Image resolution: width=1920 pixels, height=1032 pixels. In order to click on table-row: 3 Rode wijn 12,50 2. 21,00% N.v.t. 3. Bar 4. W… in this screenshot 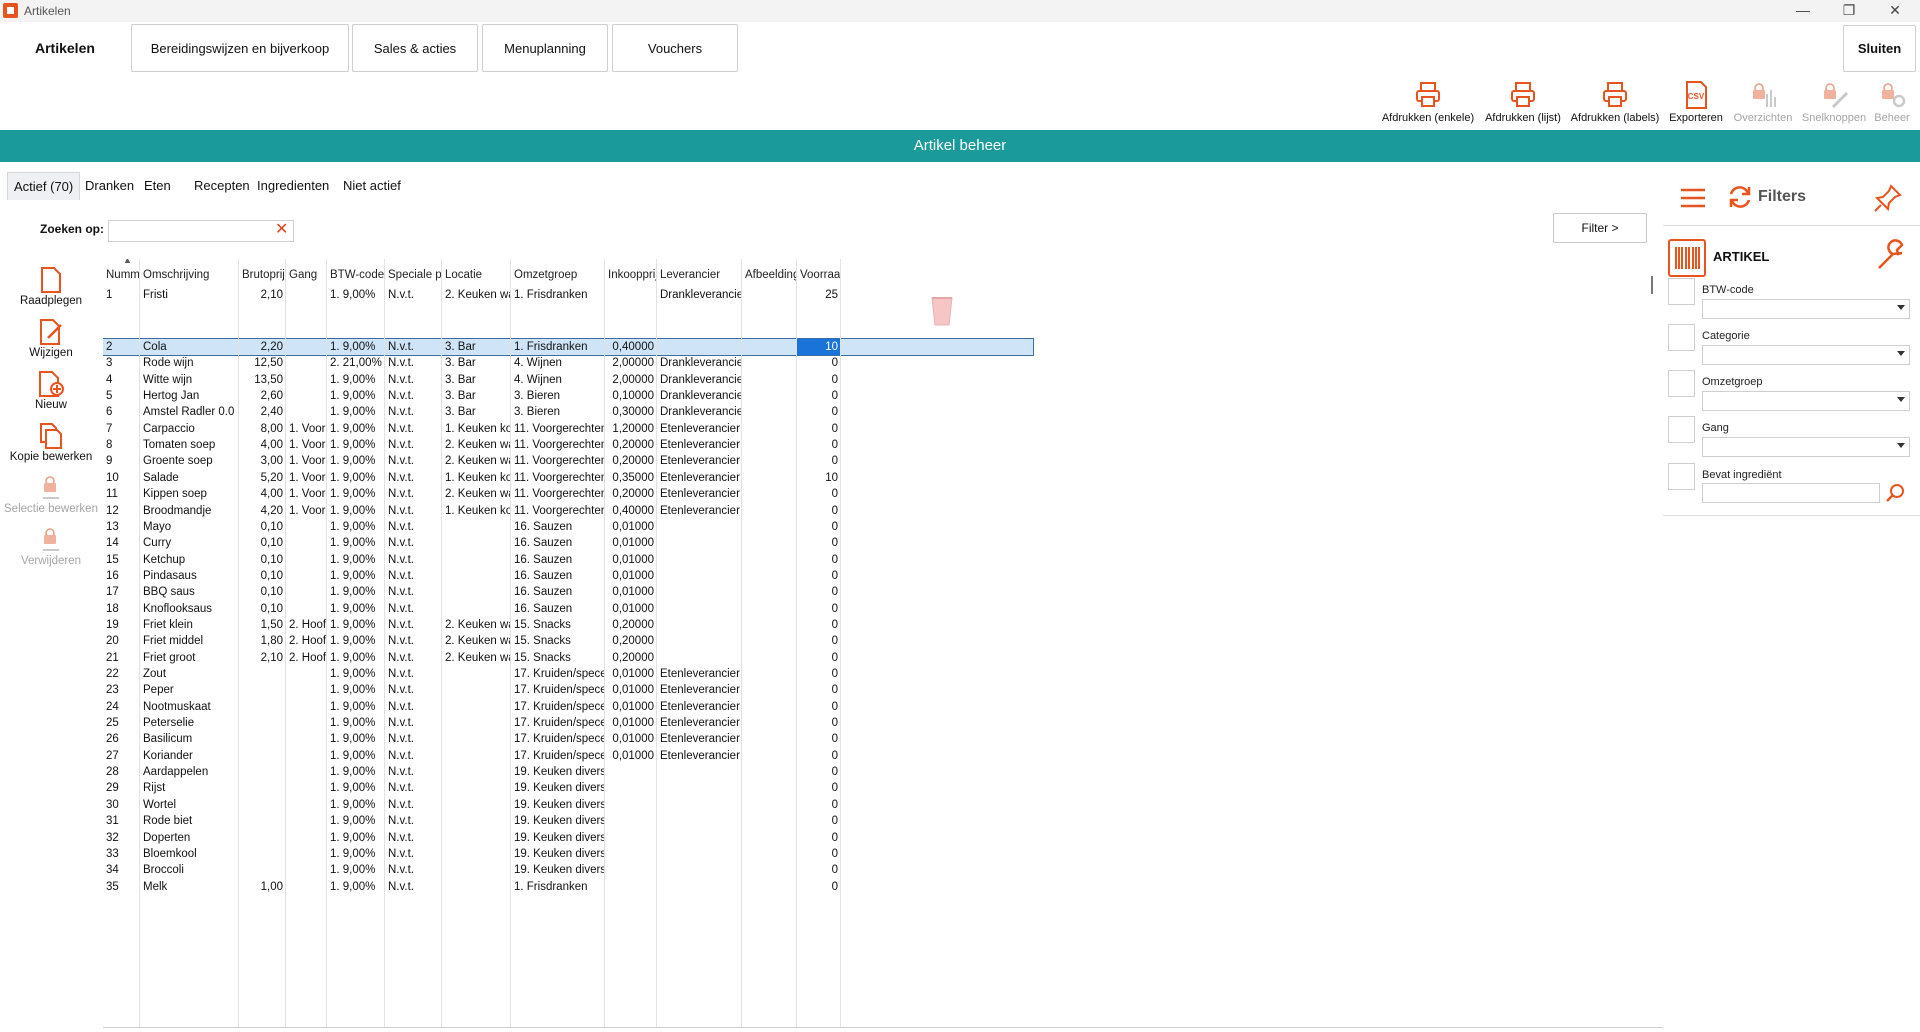, I will do `click(568, 363)`.